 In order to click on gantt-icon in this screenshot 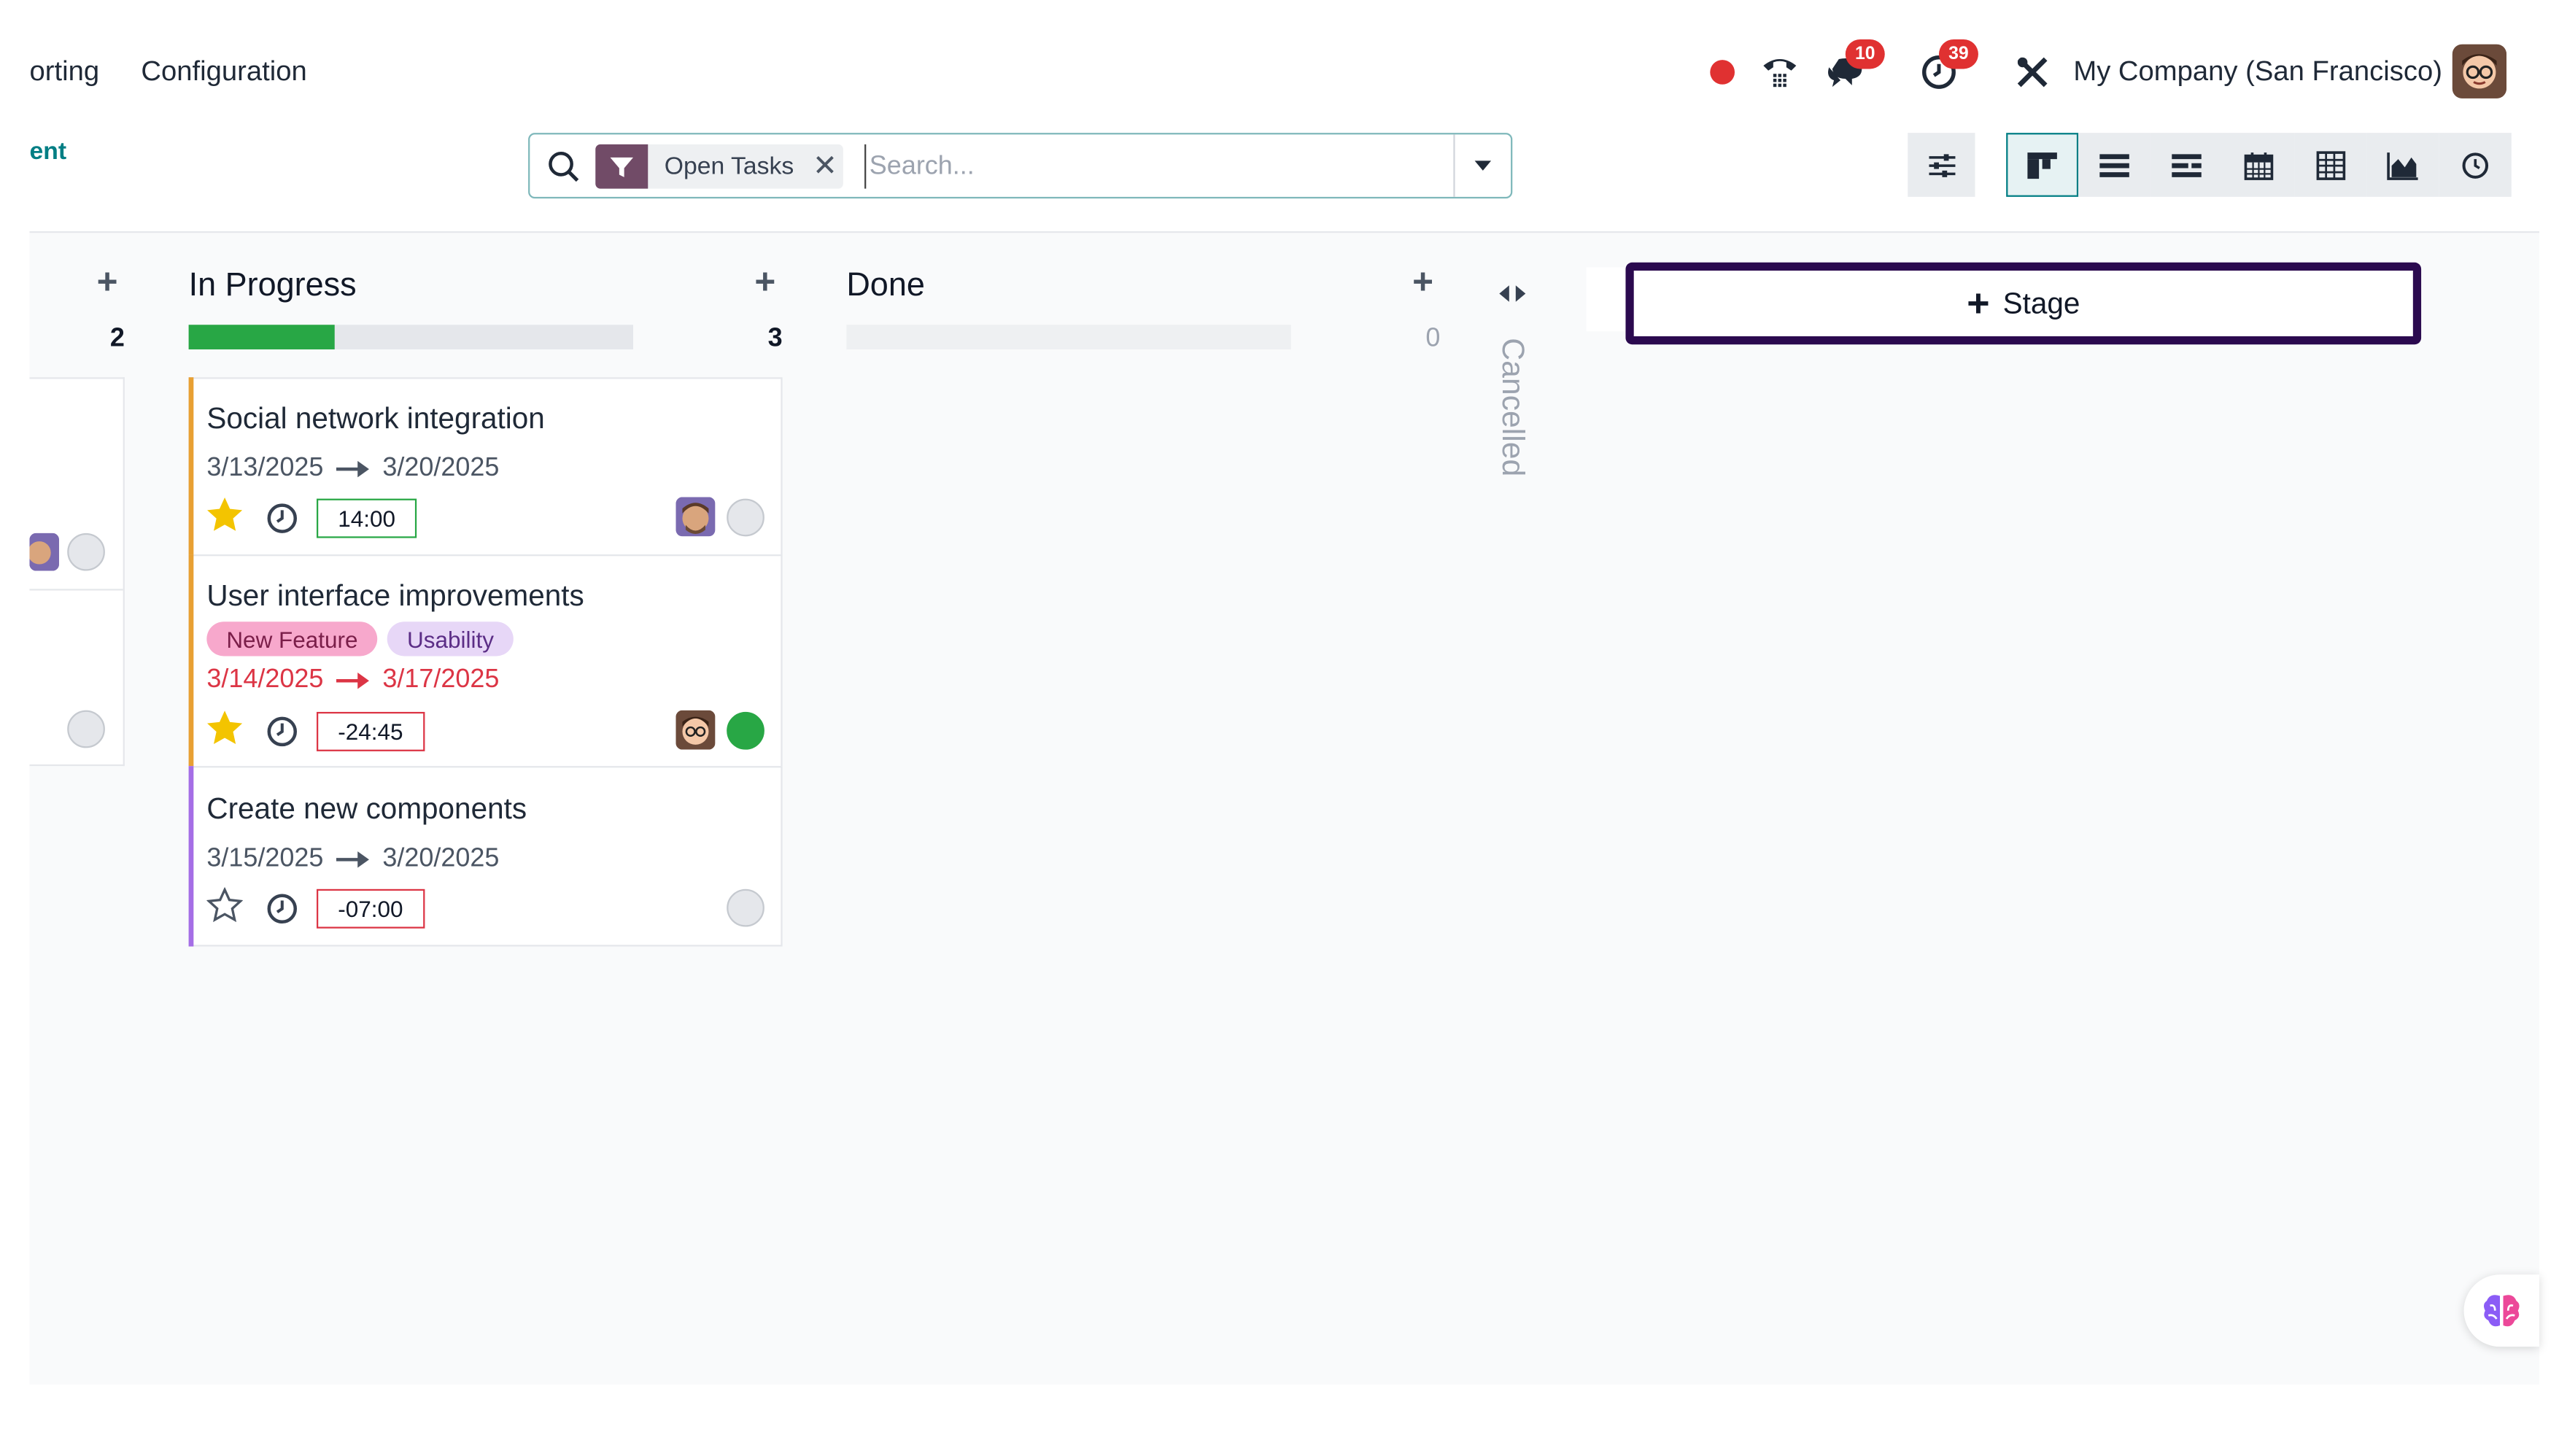, I will do `click(2187, 165)`.